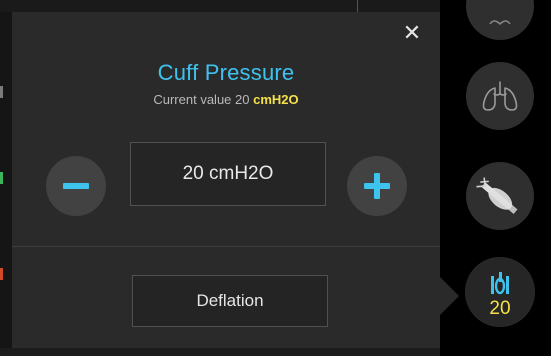  I want to click on current-value-unit: cmH2O, so click(276, 99).